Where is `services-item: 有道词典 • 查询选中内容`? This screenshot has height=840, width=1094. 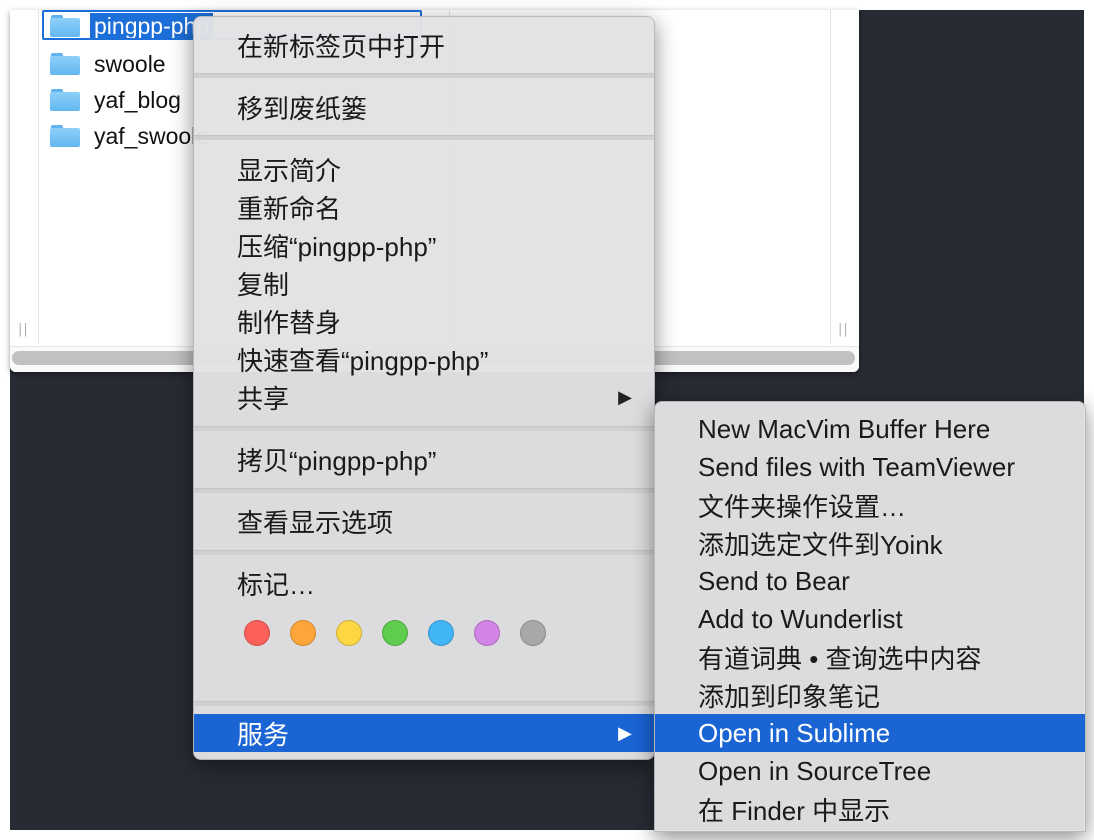 services-item: 有道词典 • 查询选中内容 is located at coordinates (870, 657).